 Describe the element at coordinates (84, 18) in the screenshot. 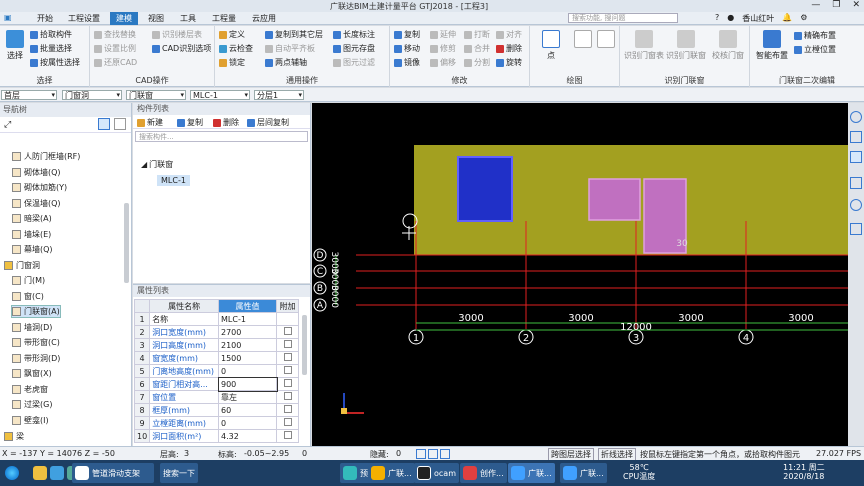

I see `menu-project-settings: 工程设置` at that location.